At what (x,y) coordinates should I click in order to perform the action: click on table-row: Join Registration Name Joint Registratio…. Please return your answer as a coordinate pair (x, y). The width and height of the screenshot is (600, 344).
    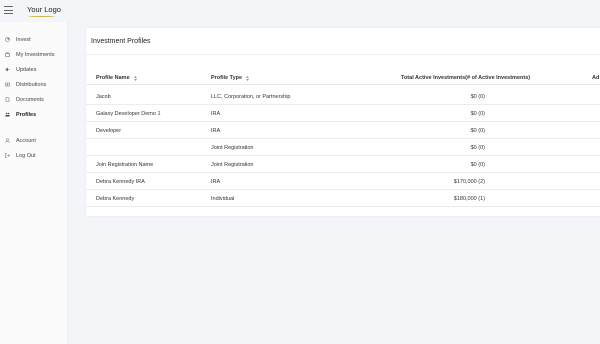
    Looking at the image, I should click on (343, 165).